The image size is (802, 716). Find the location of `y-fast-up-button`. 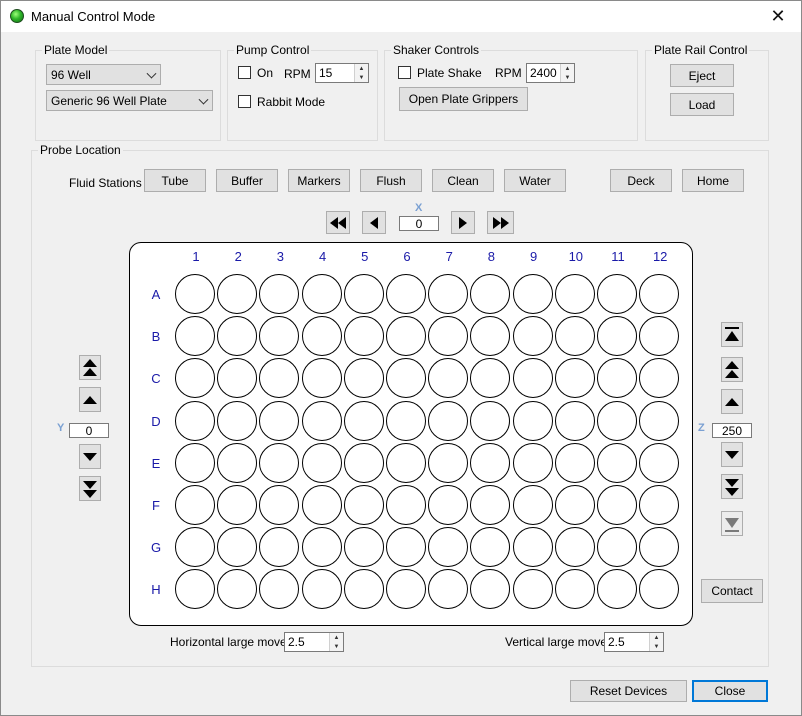

y-fast-up-button is located at coordinates (90, 367).